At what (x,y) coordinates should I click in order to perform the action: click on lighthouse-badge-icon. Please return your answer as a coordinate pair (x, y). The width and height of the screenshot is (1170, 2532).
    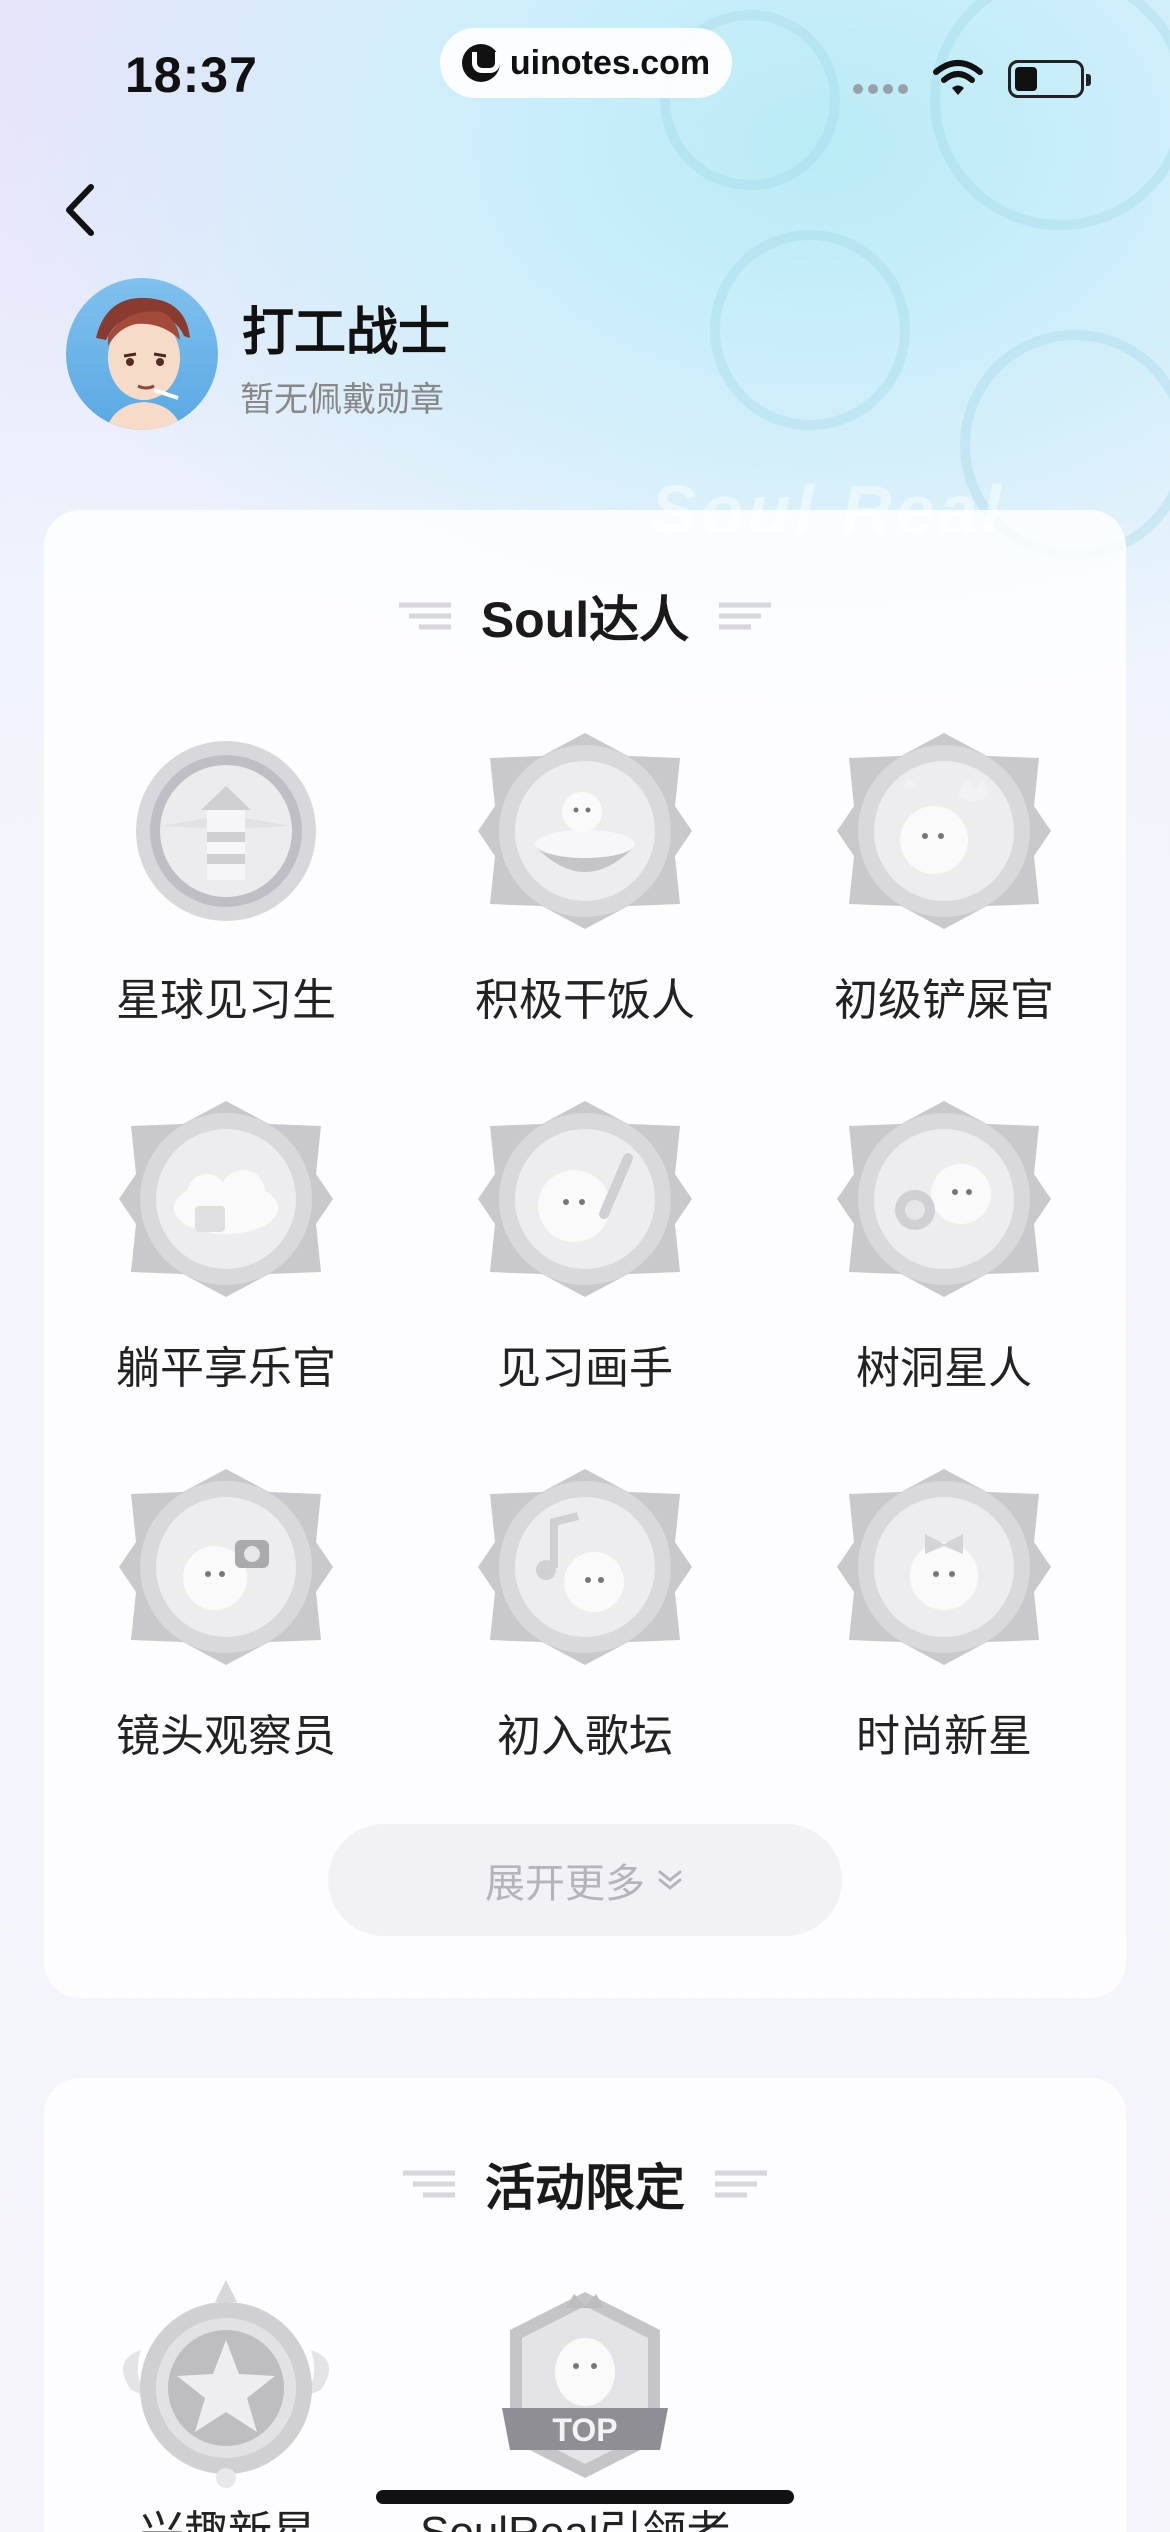
    Looking at the image, I should click on (226, 831).